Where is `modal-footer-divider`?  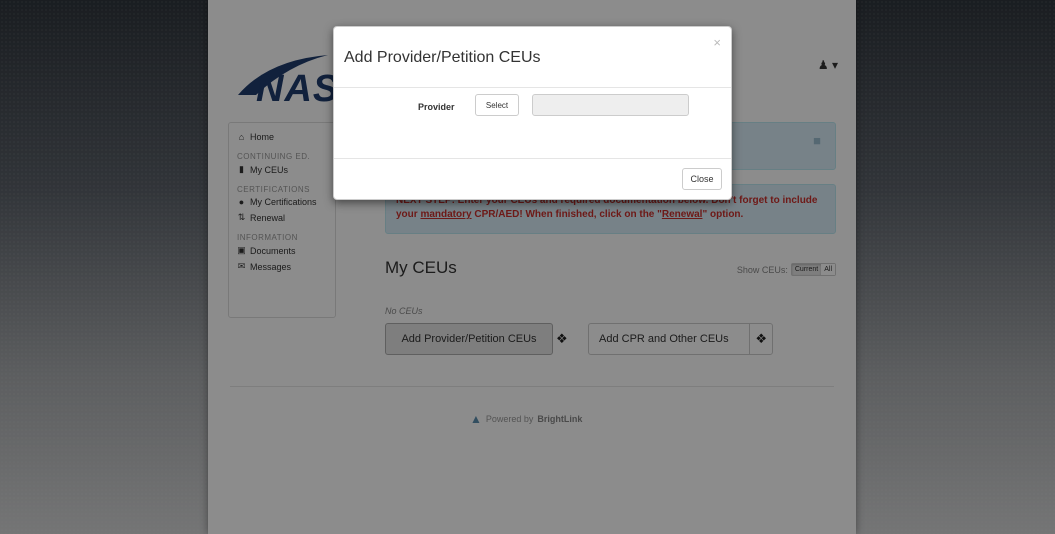
modal-footer-divider is located at coordinates (532, 158).